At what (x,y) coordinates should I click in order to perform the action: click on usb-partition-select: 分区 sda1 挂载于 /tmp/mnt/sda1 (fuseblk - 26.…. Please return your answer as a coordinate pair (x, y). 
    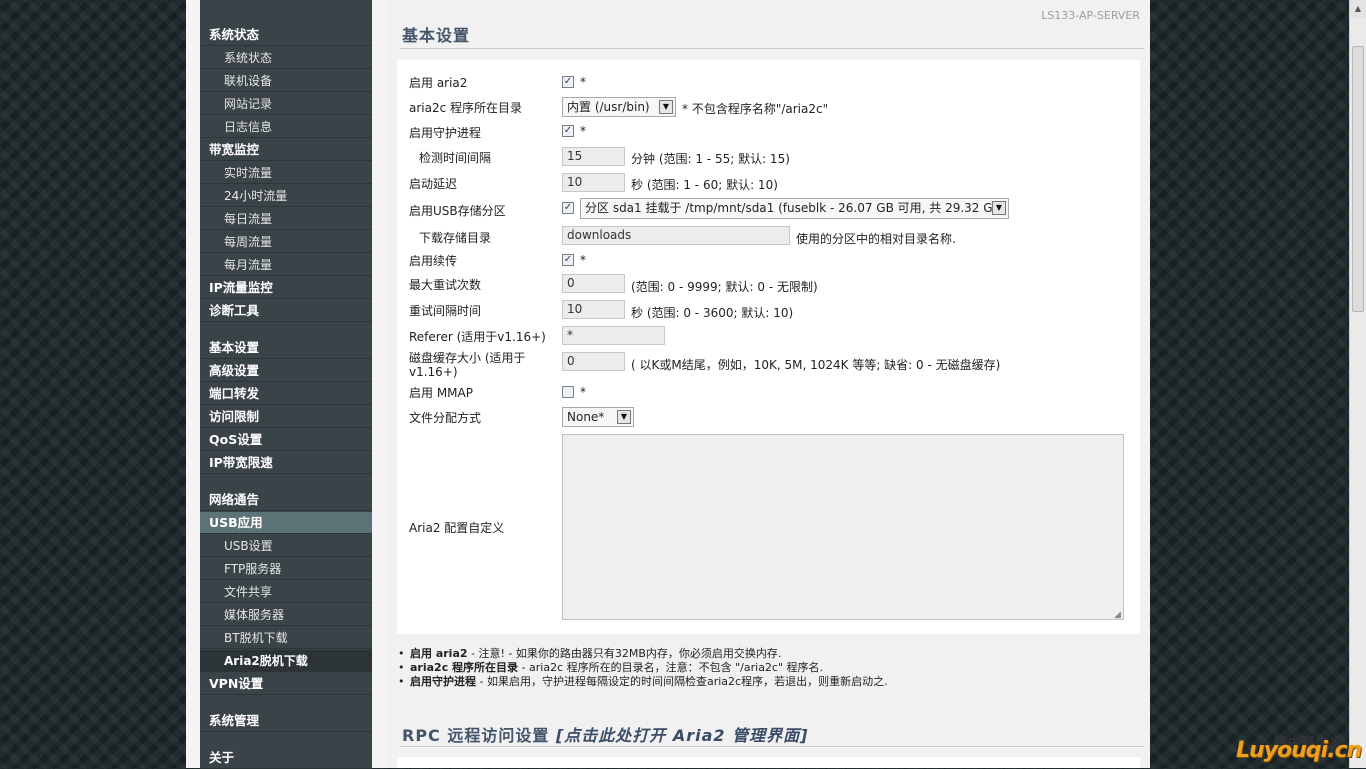
    Looking at the image, I should click on (794, 208).